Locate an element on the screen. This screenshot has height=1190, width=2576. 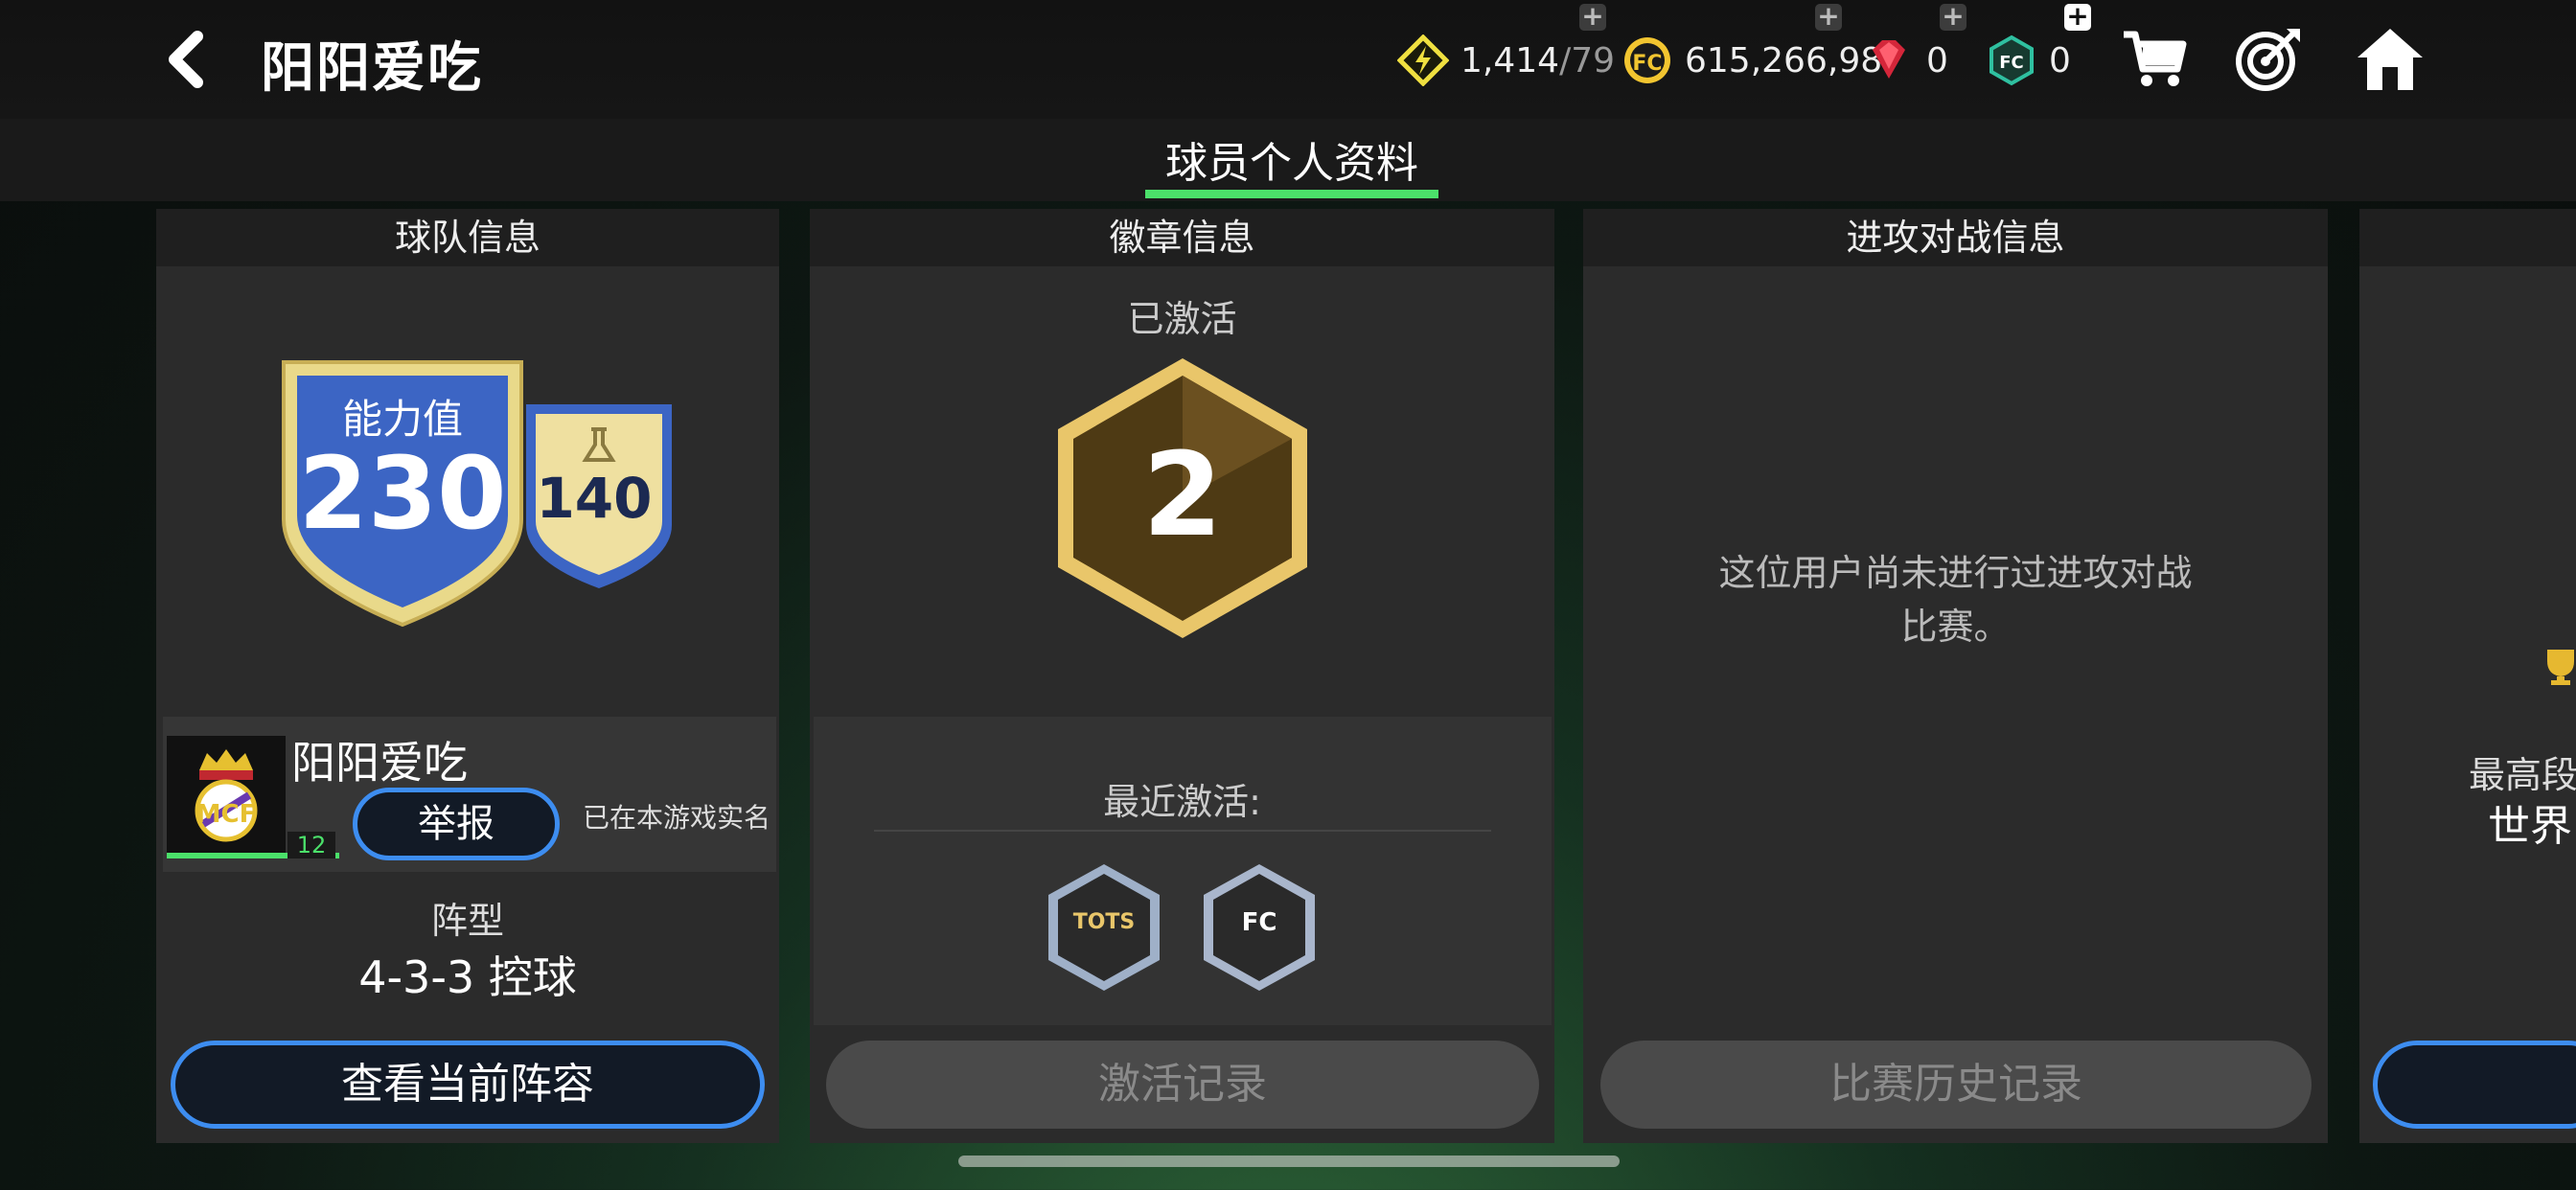
recent-activation-label: 最近激活: is located at coordinates (1182, 802).